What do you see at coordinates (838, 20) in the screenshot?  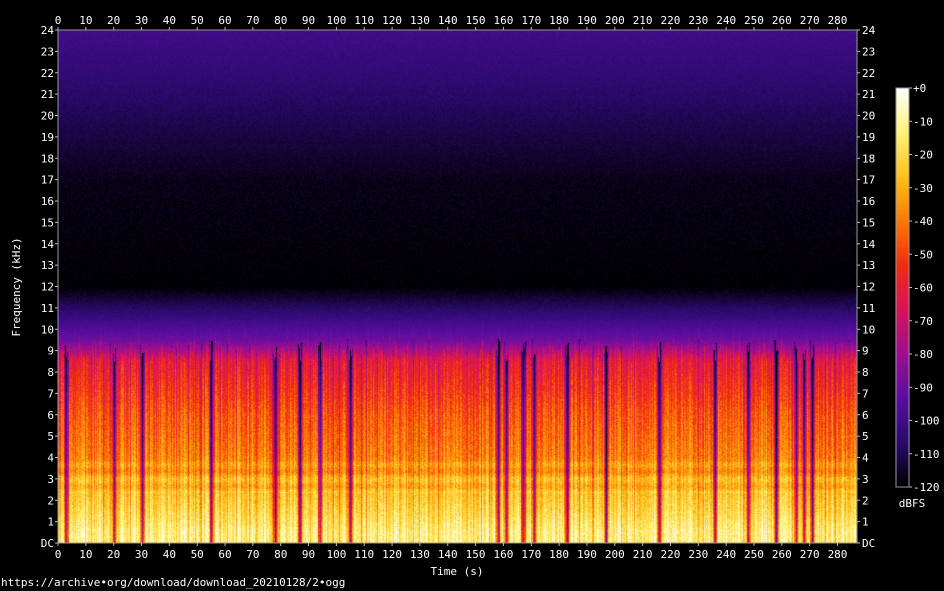 I see `x-tick-label-top: 280` at bounding box center [838, 20].